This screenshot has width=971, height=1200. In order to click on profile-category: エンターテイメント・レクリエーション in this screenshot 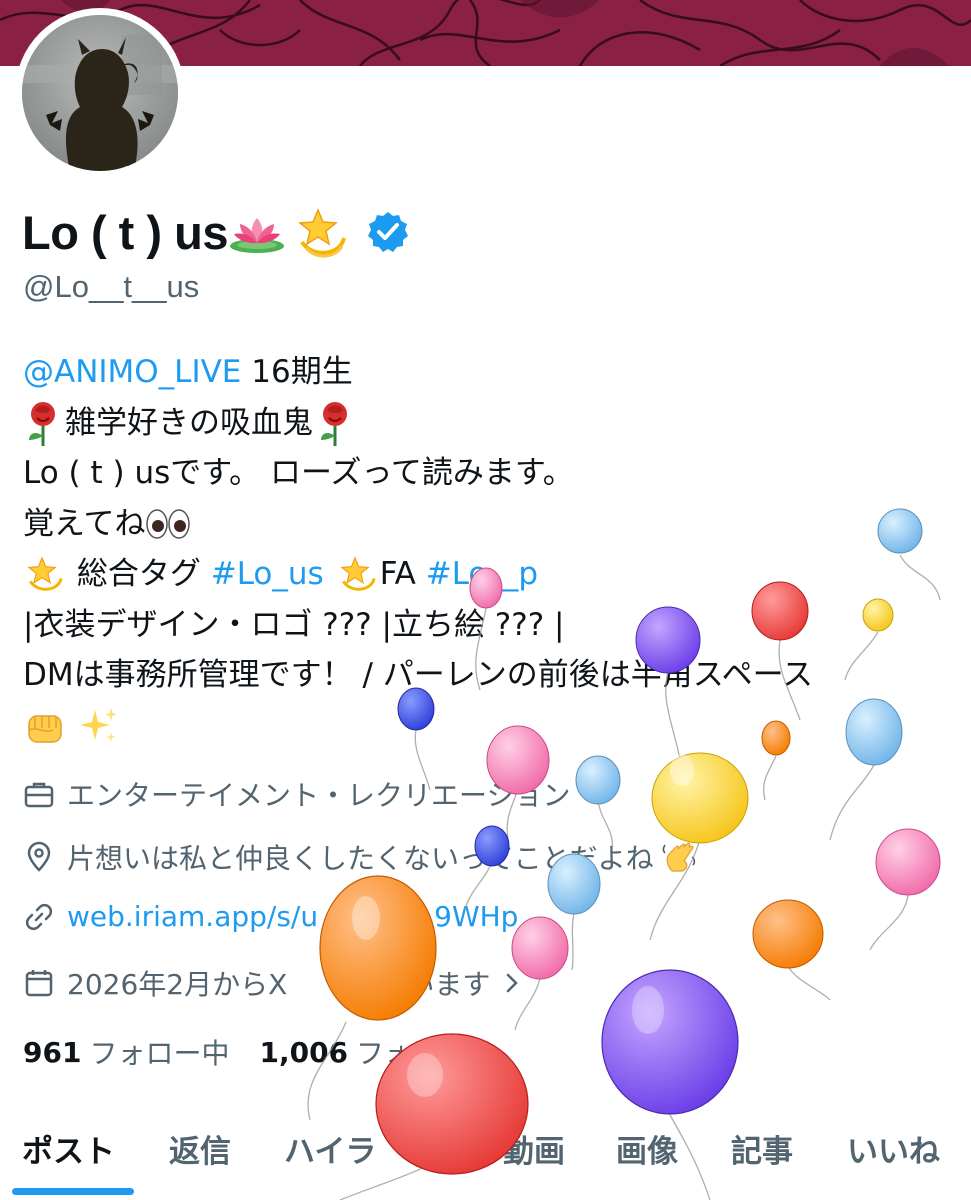, I will do `click(493, 794)`.